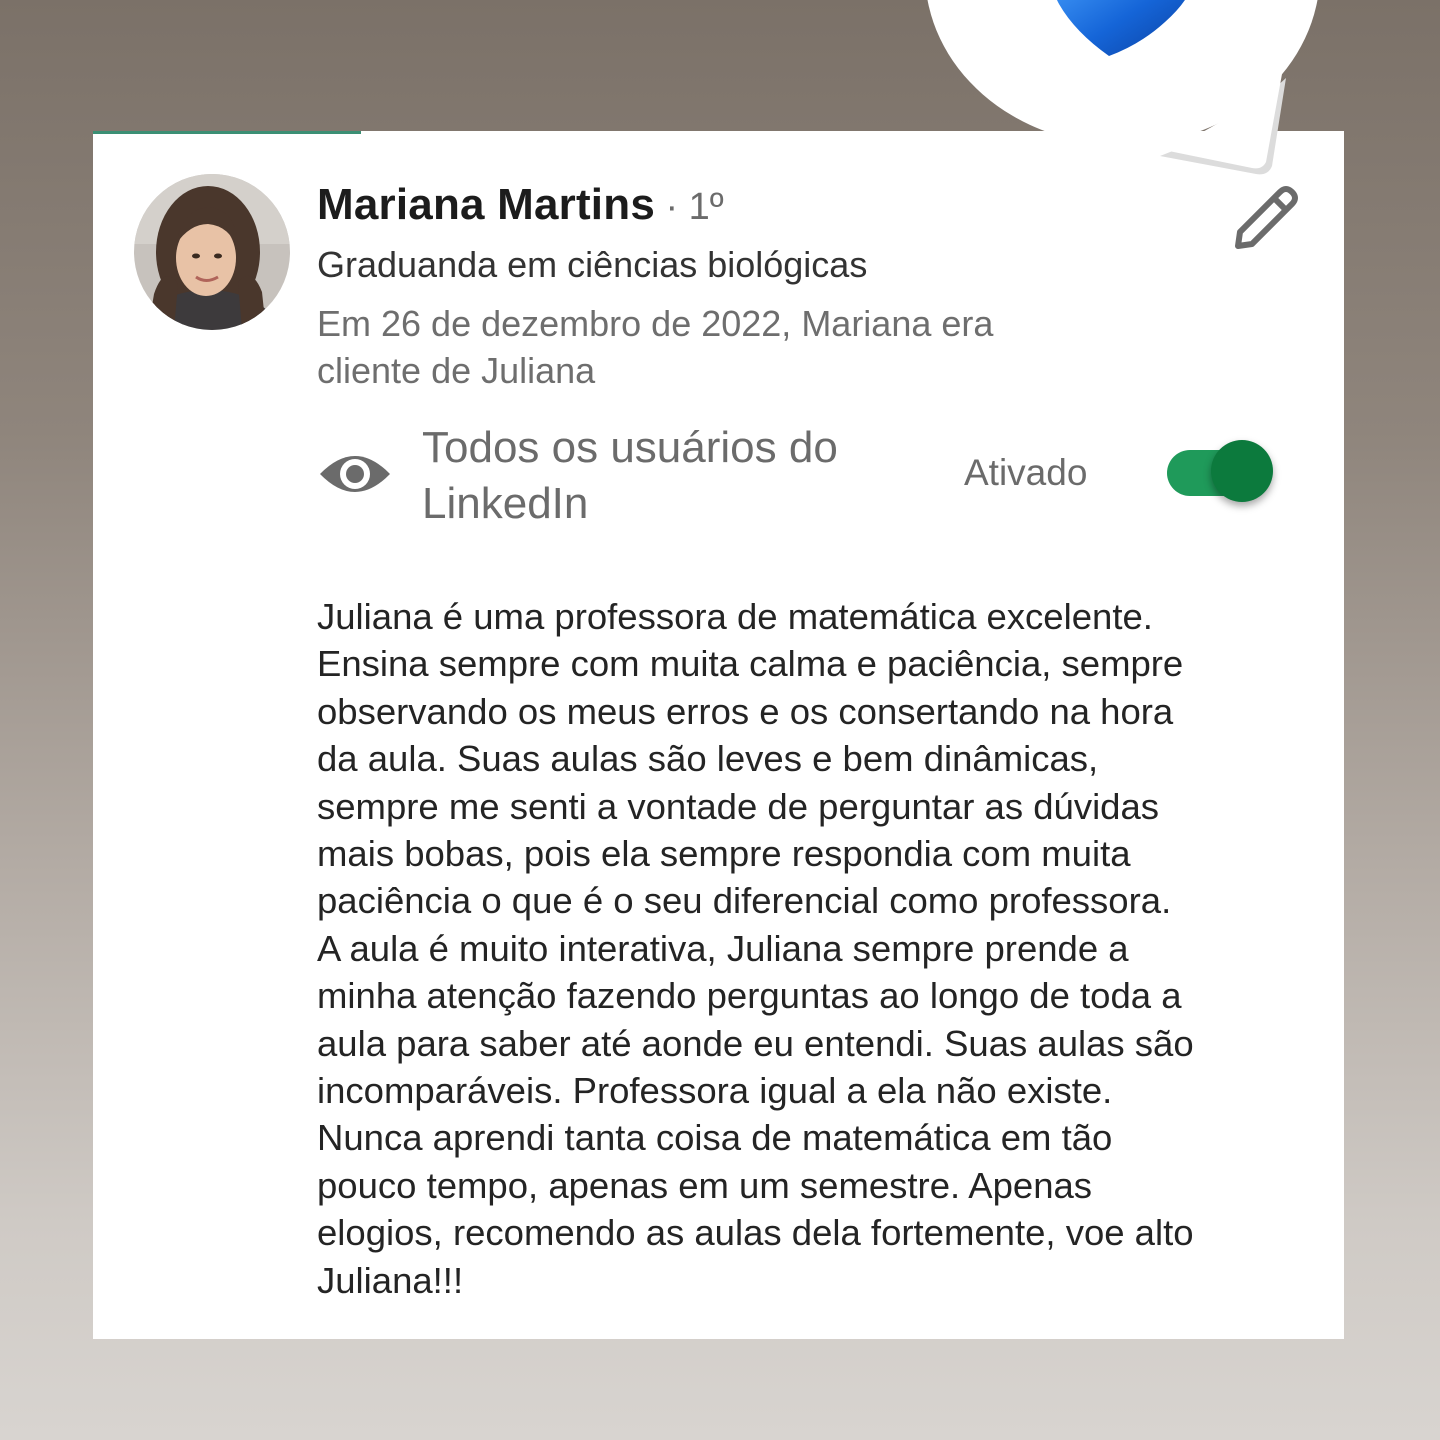 This screenshot has width=1440, height=1440. I want to click on avatar-photo, so click(212, 252).